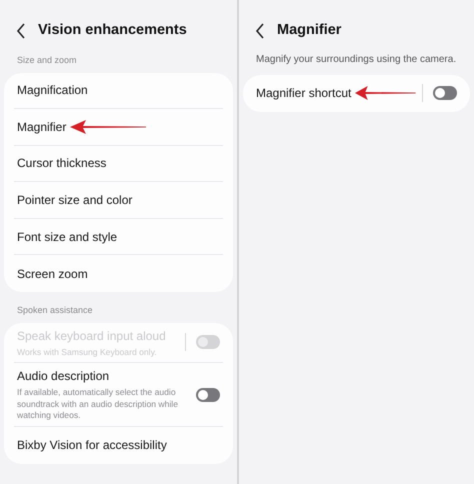 This screenshot has height=484, width=474. What do you see at coordinates (356, 93) in the screenshot?
I see `settings-item: Magnifier shortcut` at bounding box center [356, 93].